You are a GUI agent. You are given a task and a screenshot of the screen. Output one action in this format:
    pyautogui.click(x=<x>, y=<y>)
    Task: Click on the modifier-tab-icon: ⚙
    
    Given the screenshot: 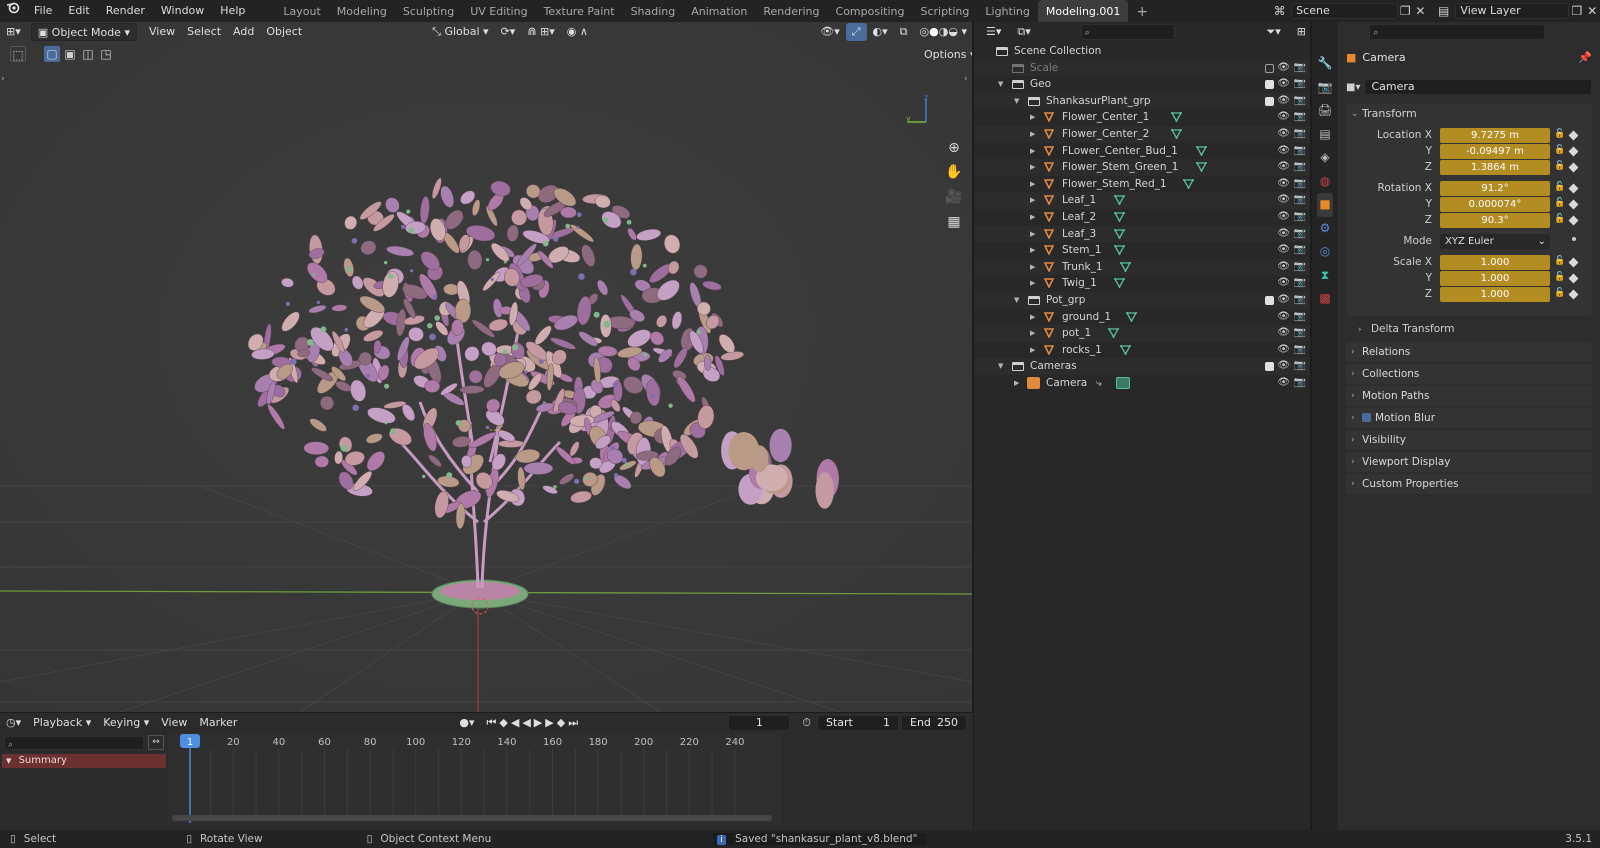 What is the action you would take?
    pyautogui.click(x=1325, y=229)
    